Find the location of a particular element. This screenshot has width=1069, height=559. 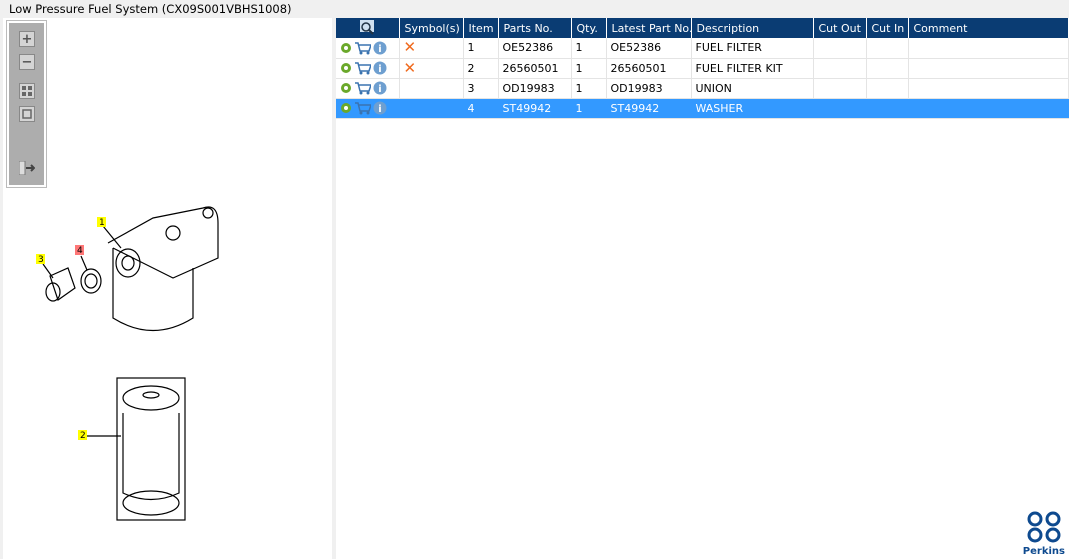

cell-latest: ST49942 is located at coordinates (649, 108).